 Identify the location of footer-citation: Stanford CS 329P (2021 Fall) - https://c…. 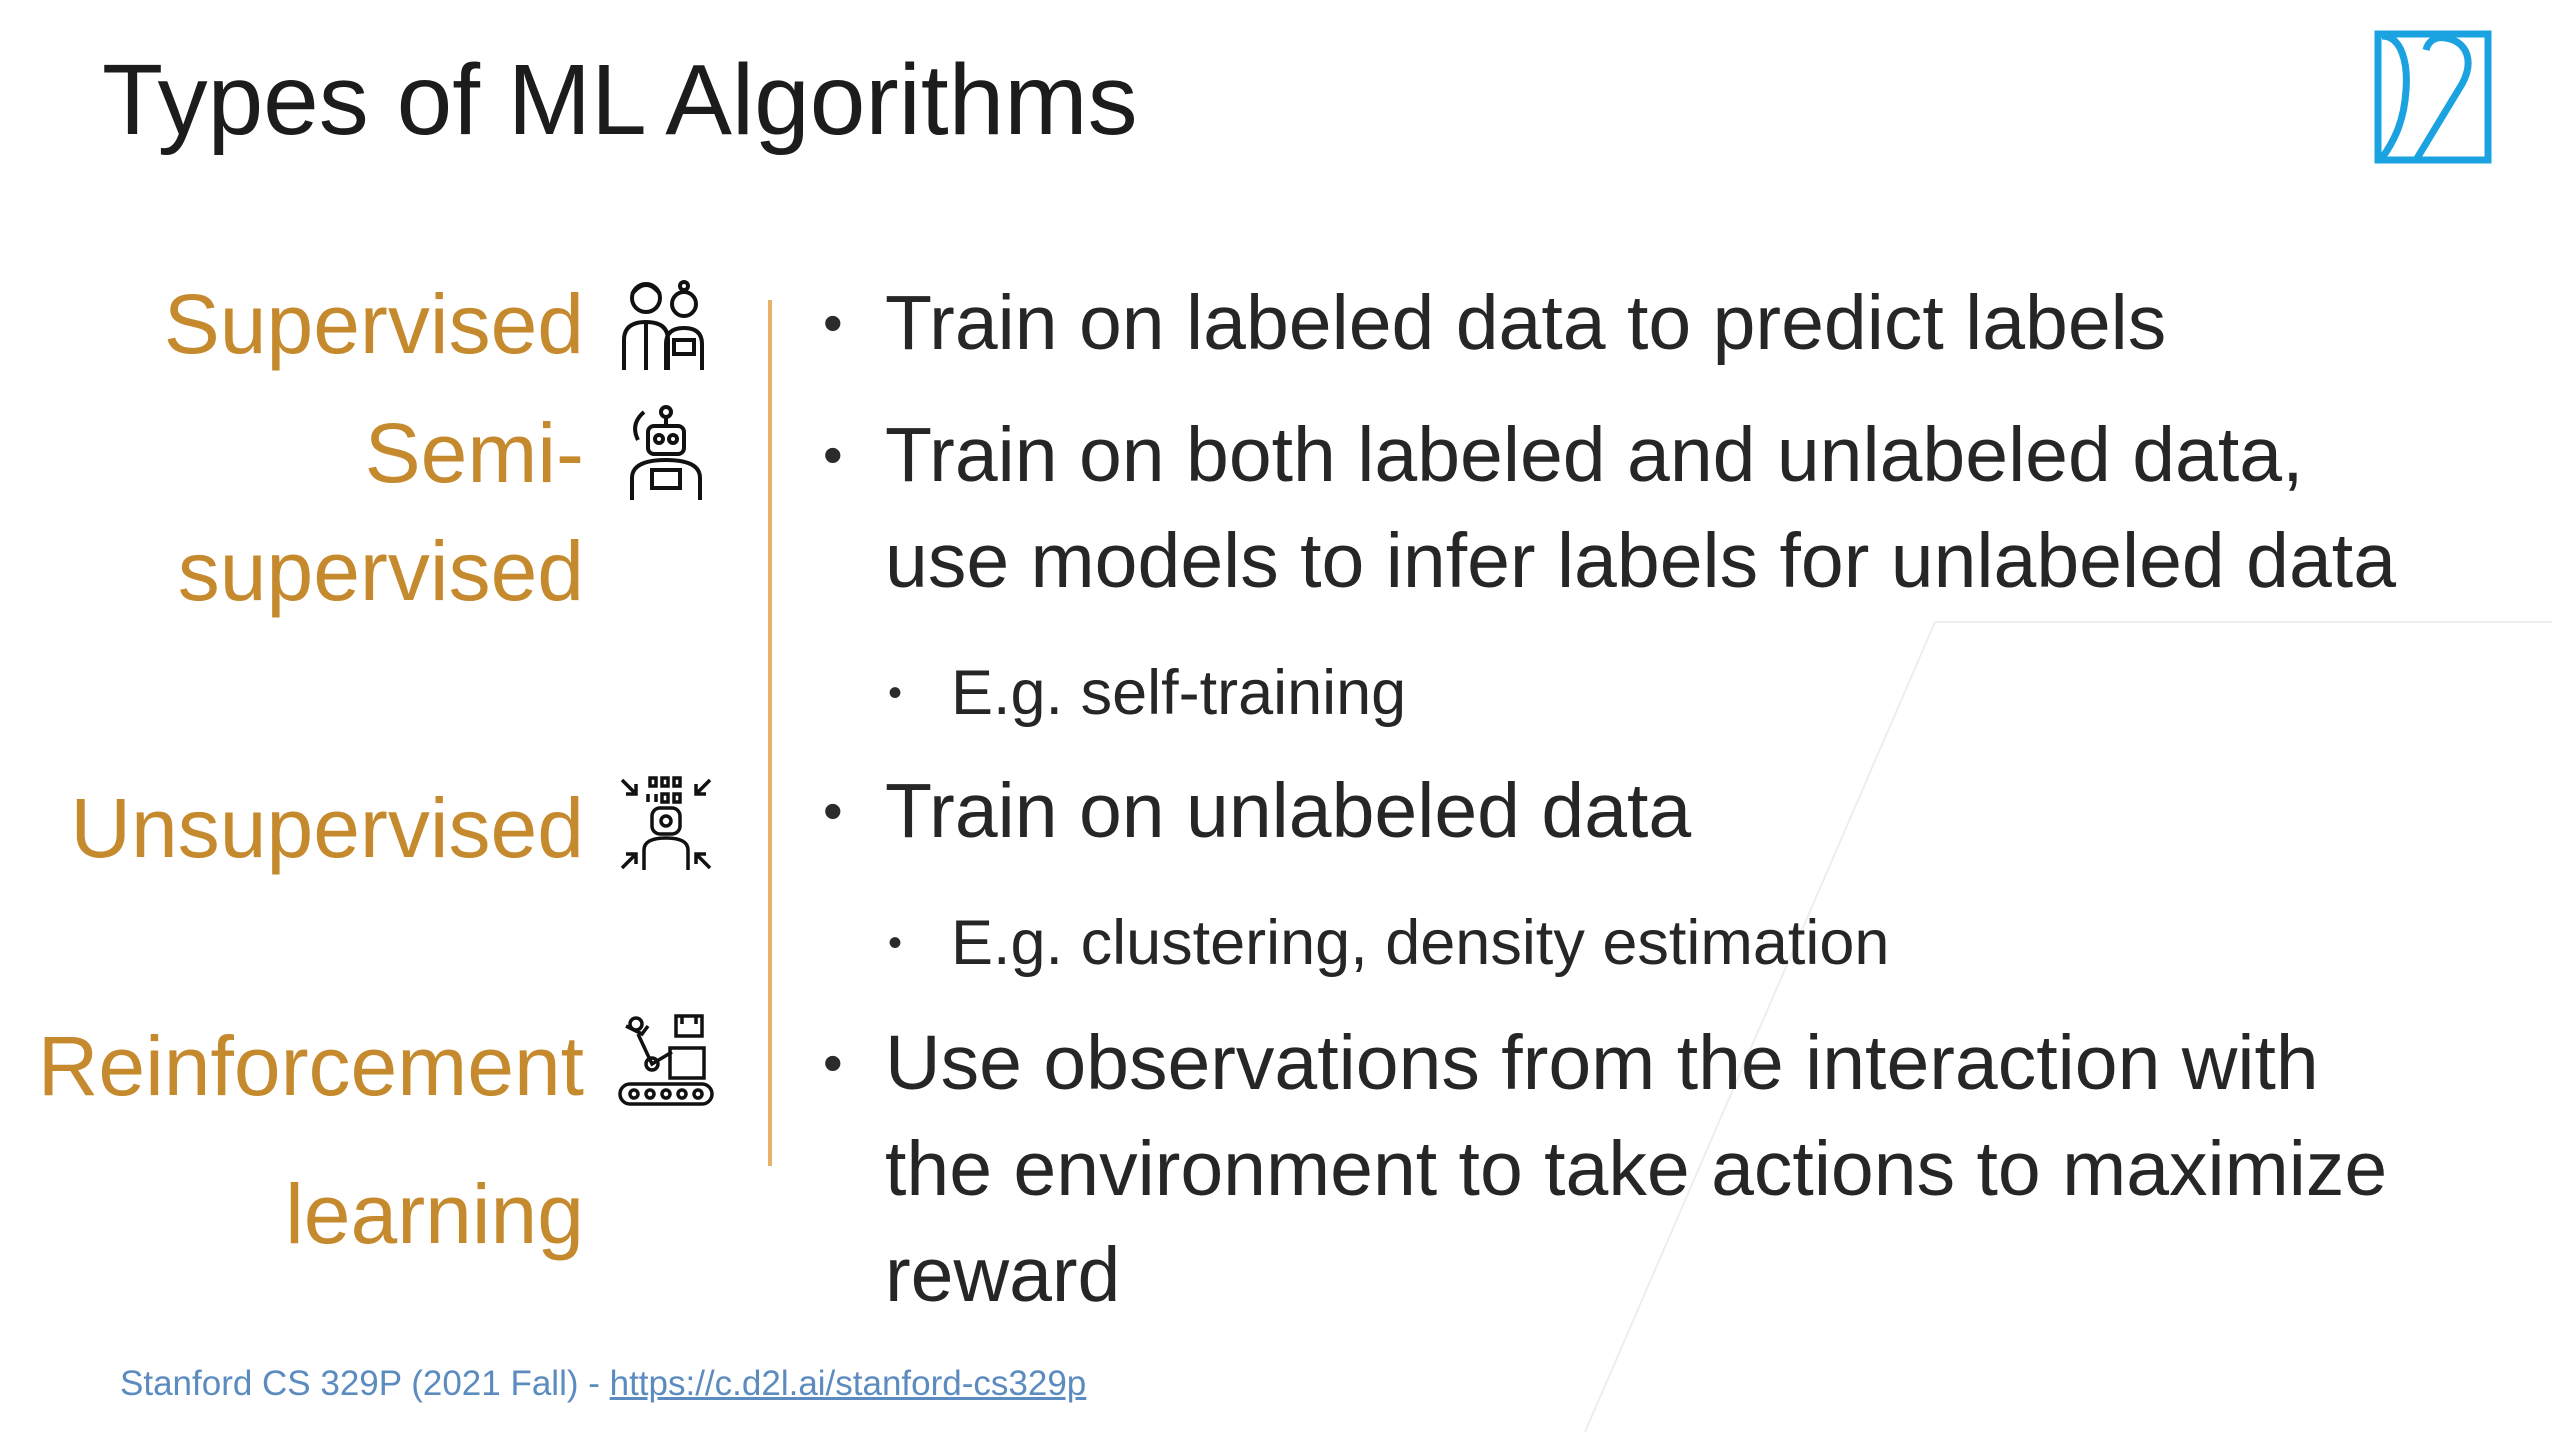
(603, 1384).